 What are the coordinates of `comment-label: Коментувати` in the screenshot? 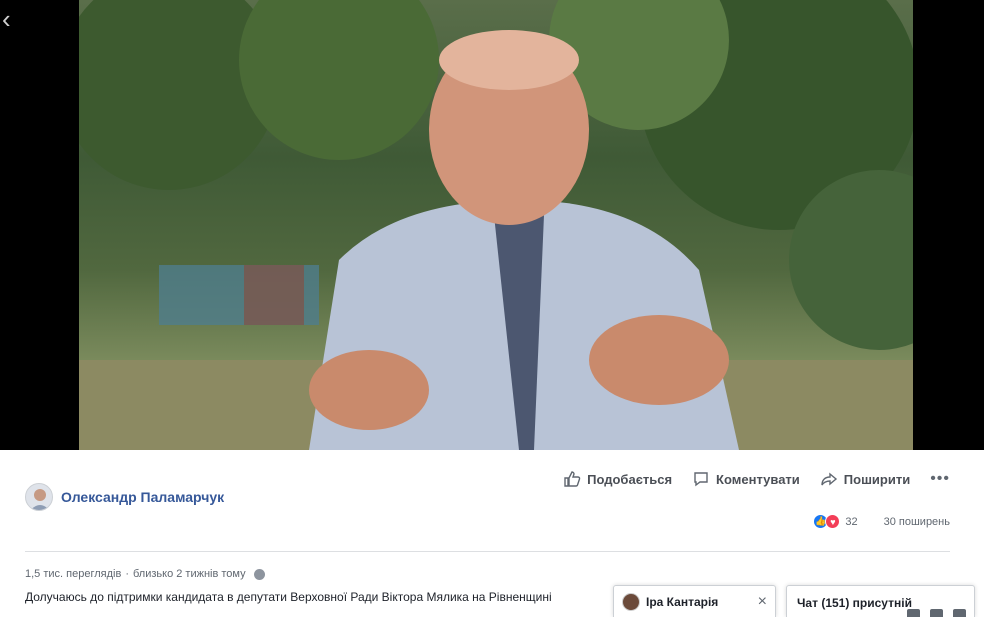 It's located at (758, 479).